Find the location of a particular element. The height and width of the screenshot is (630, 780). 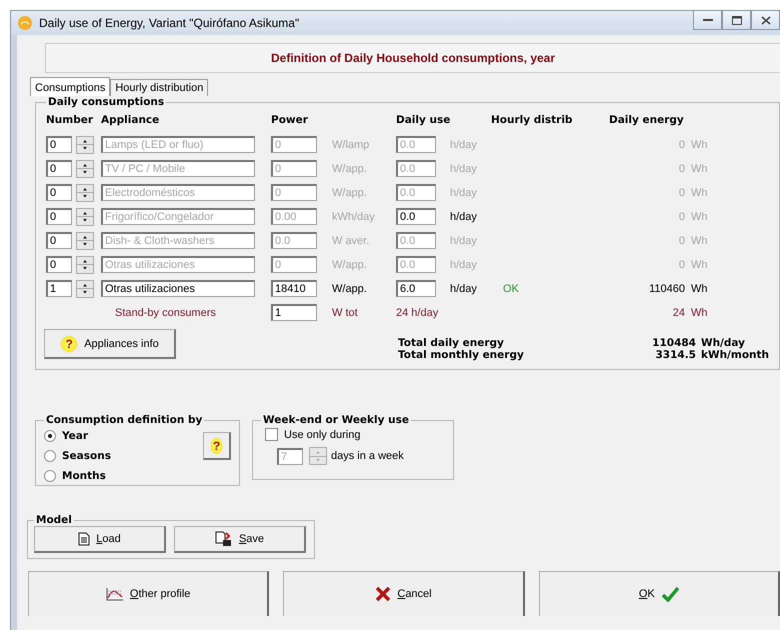

total-value: 110484 is located at coordinates (673, 343).